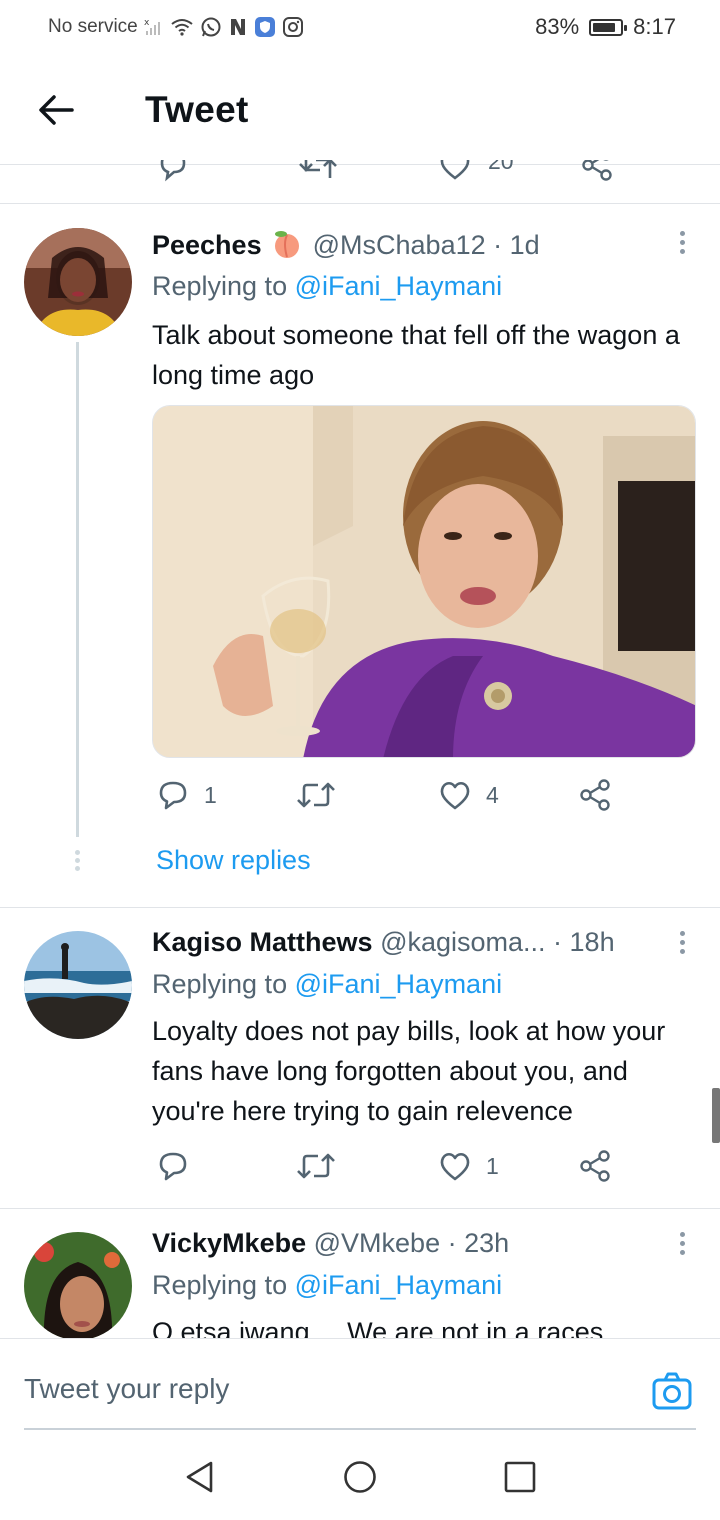 This screenshot has height=1520, width=720. Describe the element at coordinates (360, 1384) in the screenshot. I see `reply-composer: Tweet your reply` at that location.